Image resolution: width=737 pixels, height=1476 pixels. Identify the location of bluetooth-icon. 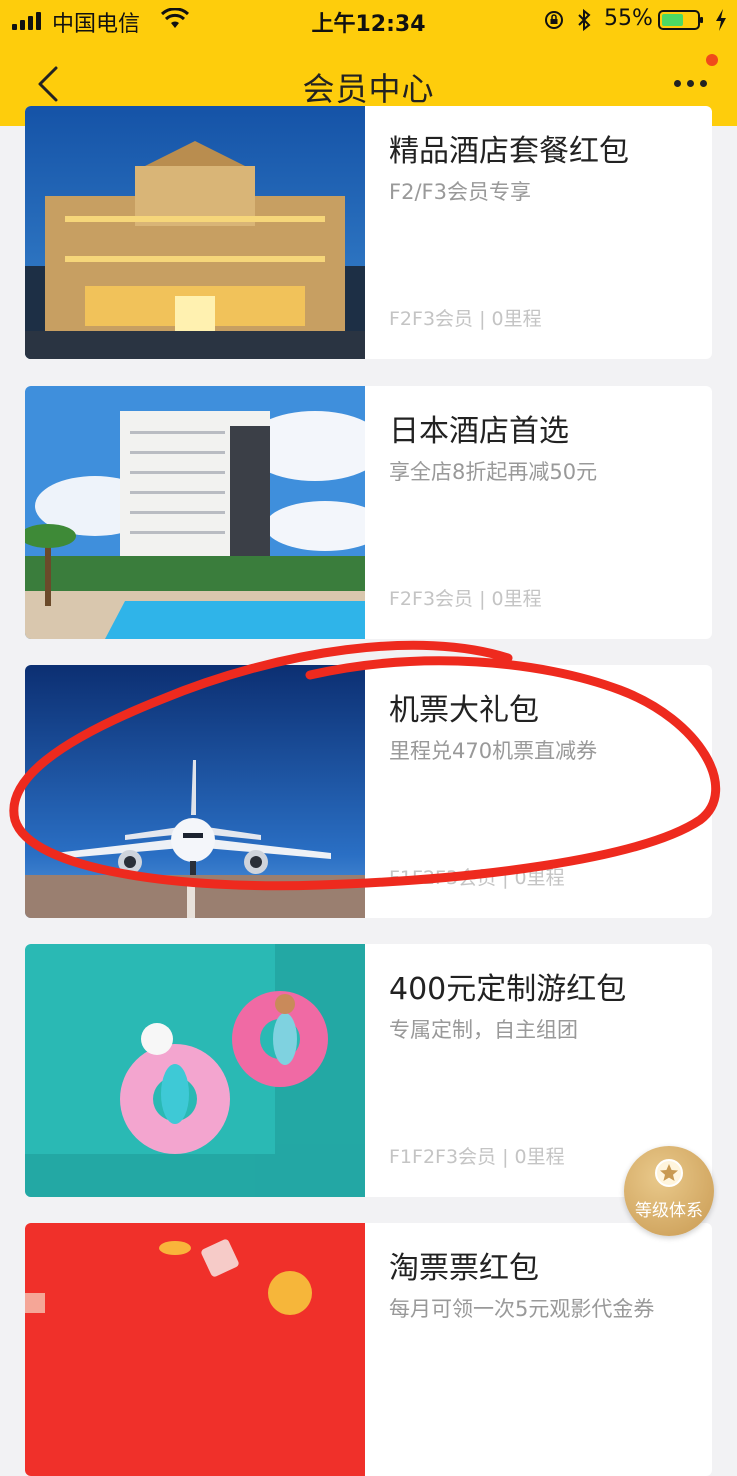
(584, 20).